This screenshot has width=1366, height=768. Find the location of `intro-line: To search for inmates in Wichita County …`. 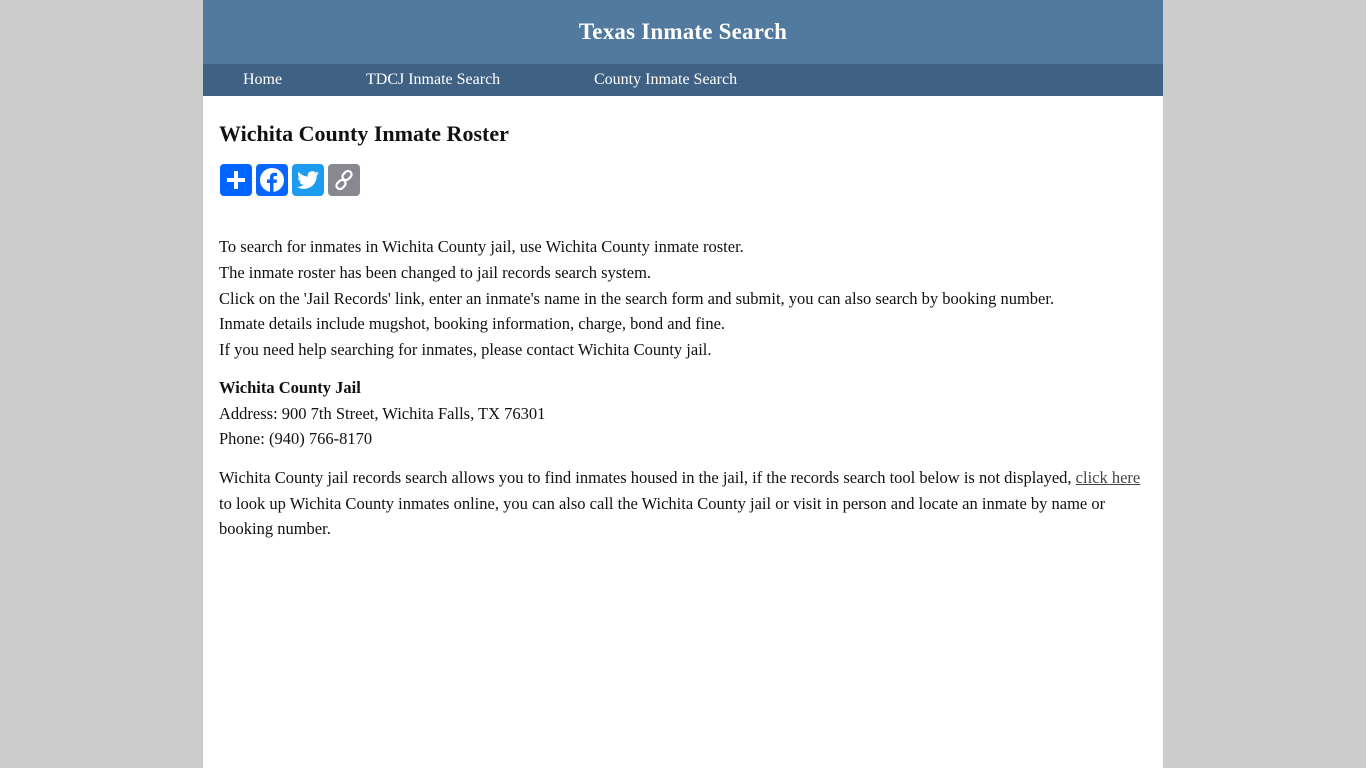

intro-line: To search for inmates in Wichita County … is located at coordinates (481, 246).